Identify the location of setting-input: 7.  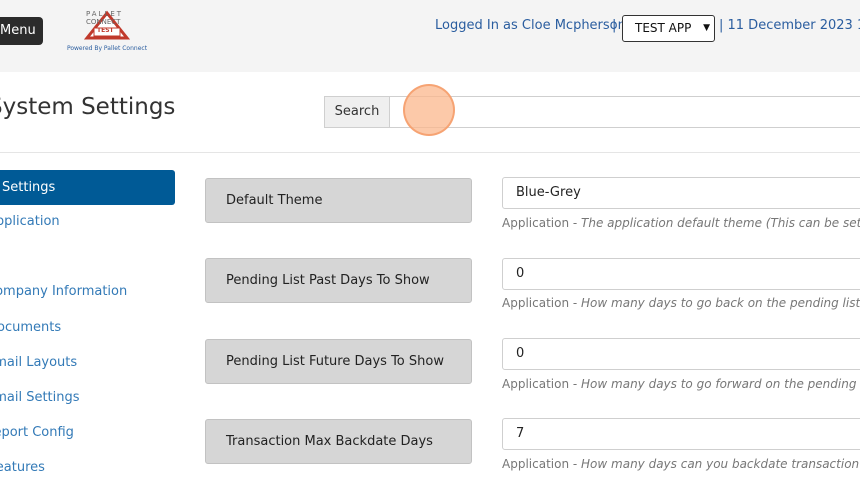
(681, 434).